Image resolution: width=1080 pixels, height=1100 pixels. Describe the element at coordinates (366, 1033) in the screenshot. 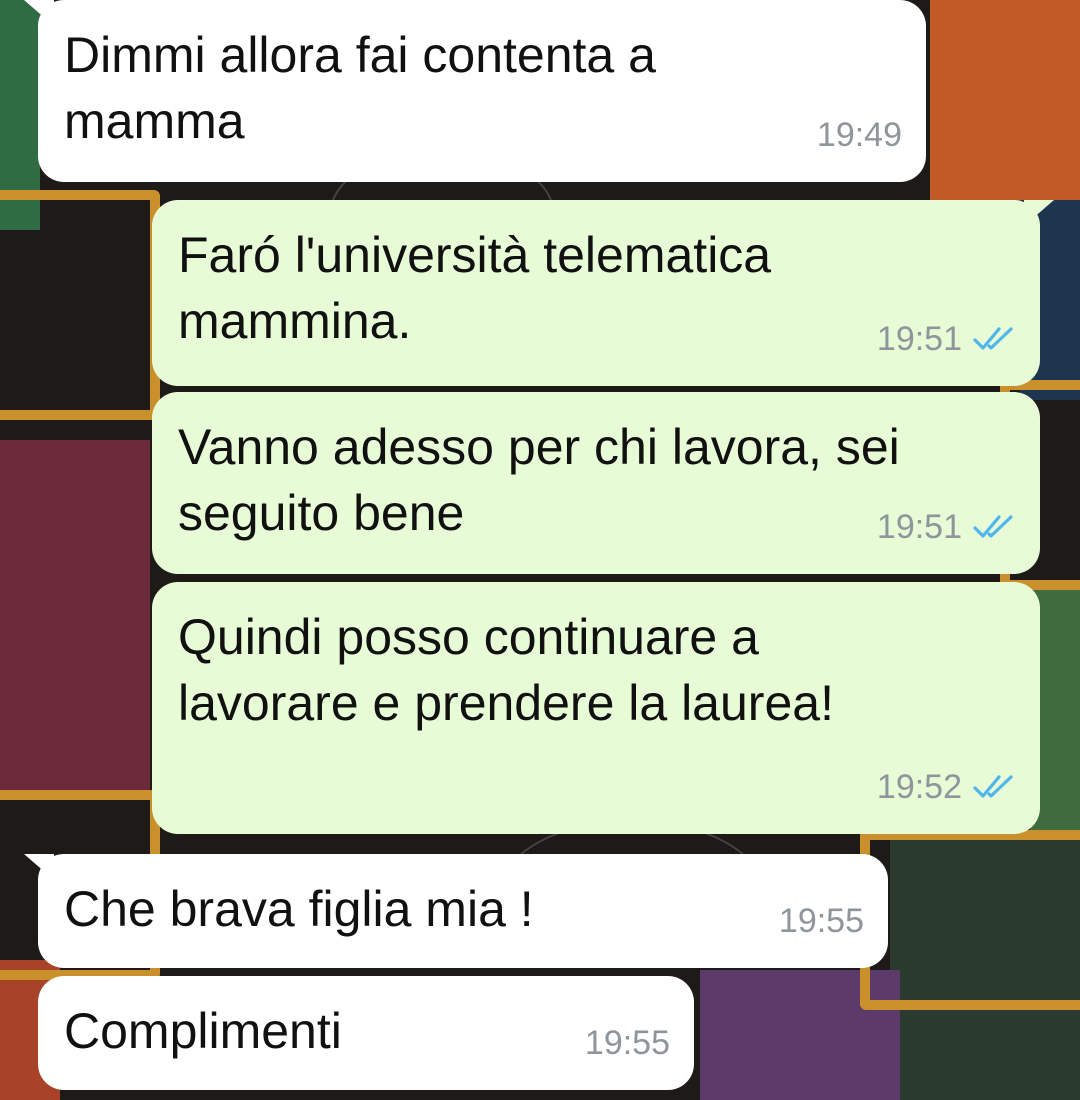

I see `message-bubble-incoming: Complimenti 19:55` at that location.